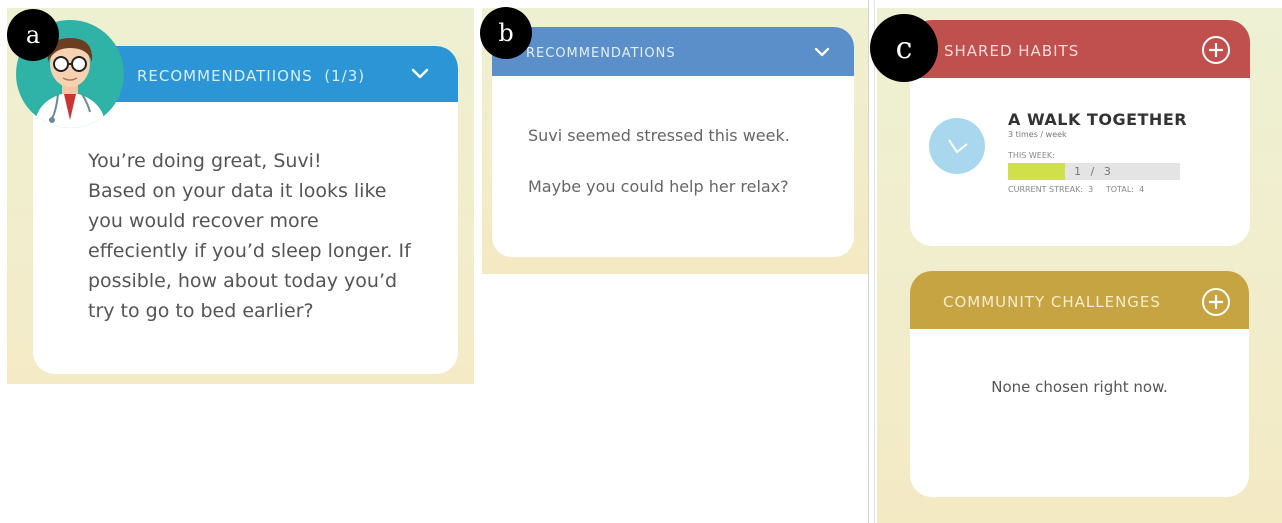  Describe the element at coordinates (237, 191) in the screenshot. I see `message-line: Based on your data it looks like` at that location.